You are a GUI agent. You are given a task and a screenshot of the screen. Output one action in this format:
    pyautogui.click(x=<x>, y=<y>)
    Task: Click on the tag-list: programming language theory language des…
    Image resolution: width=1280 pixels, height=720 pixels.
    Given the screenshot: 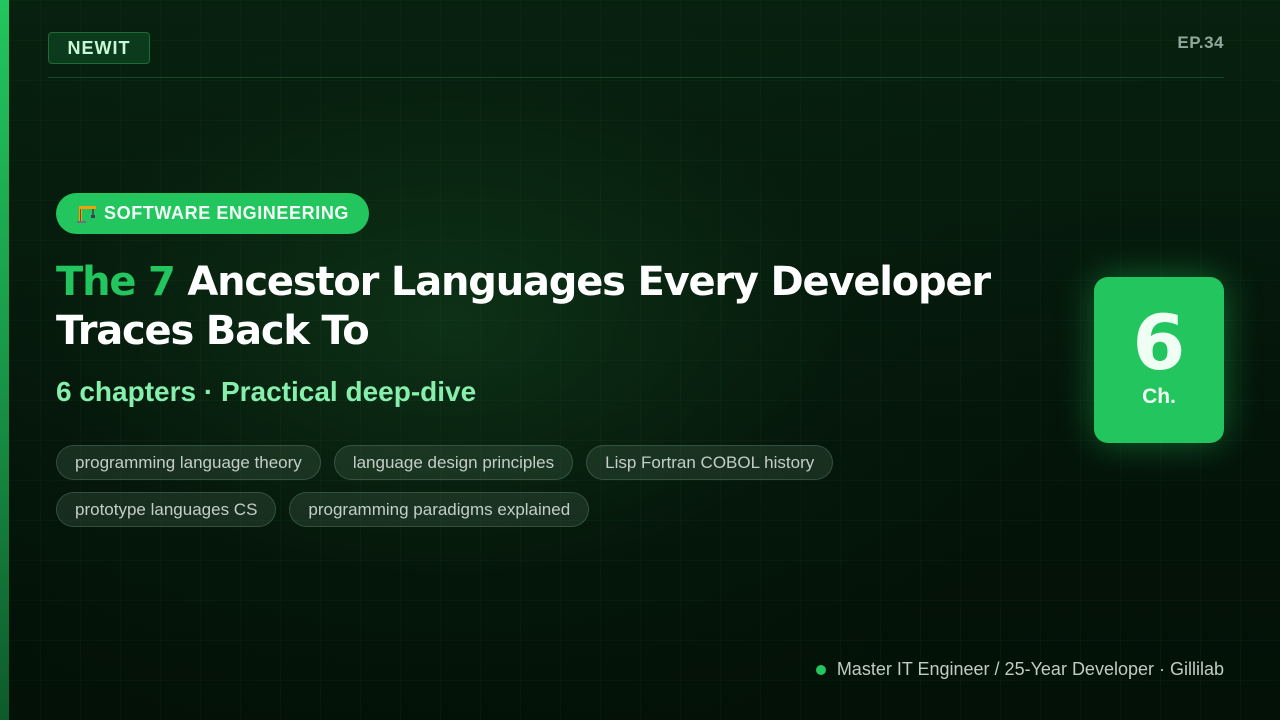 What is the action you would take?
    pyautogui.click(x=486, y=486)
    